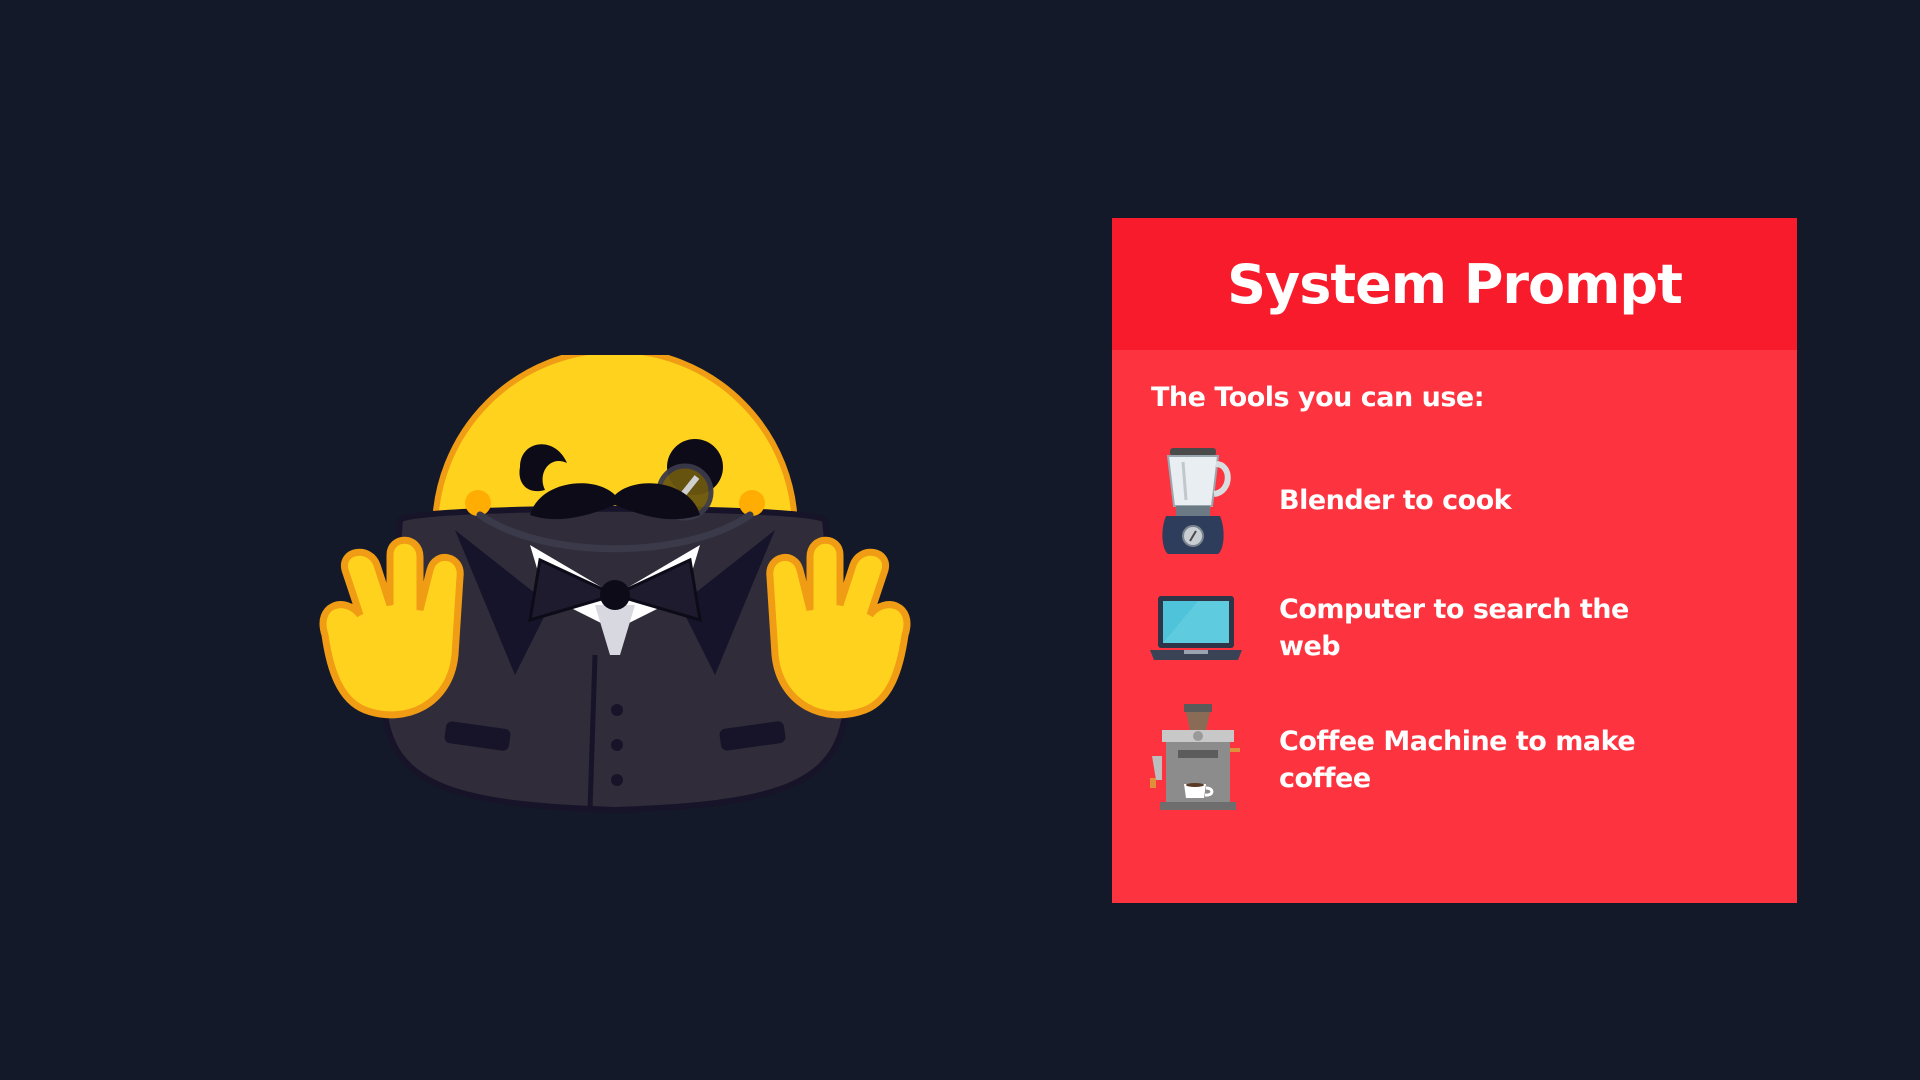 Image resolution: width=1920 pixels, height=1080 pixels. I want to click on panel-title: System Prompt, so click(1455, 284).